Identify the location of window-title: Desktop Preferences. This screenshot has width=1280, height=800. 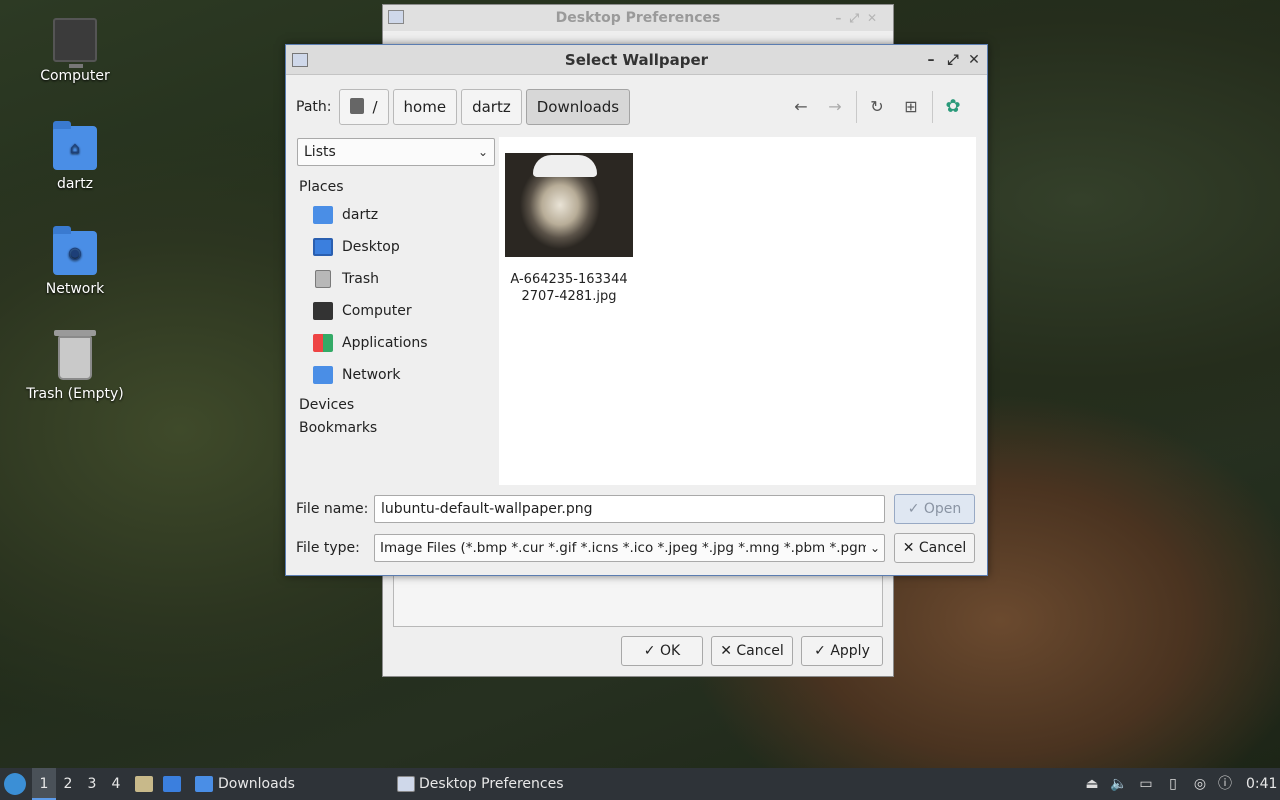
(638, 18).